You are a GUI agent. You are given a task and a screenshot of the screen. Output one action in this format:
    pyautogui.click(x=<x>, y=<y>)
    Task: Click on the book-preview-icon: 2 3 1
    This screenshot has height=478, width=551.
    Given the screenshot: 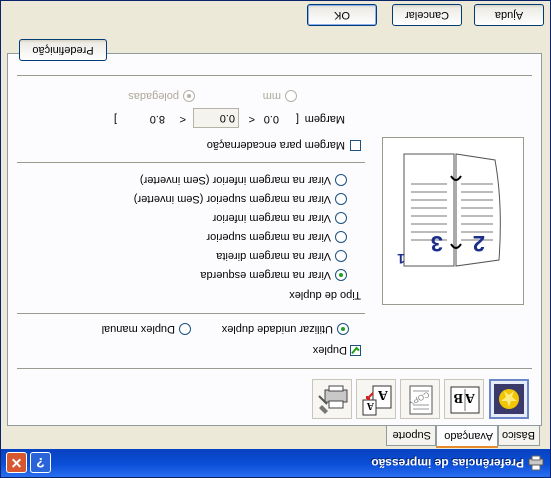 What is the action you would take?
    pyautogui.click(x=449, y=210)
    